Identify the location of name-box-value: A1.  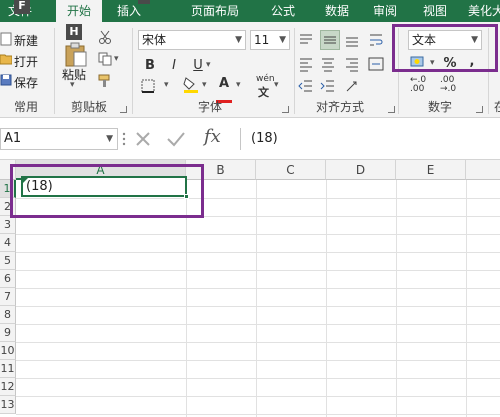
(13, 138).